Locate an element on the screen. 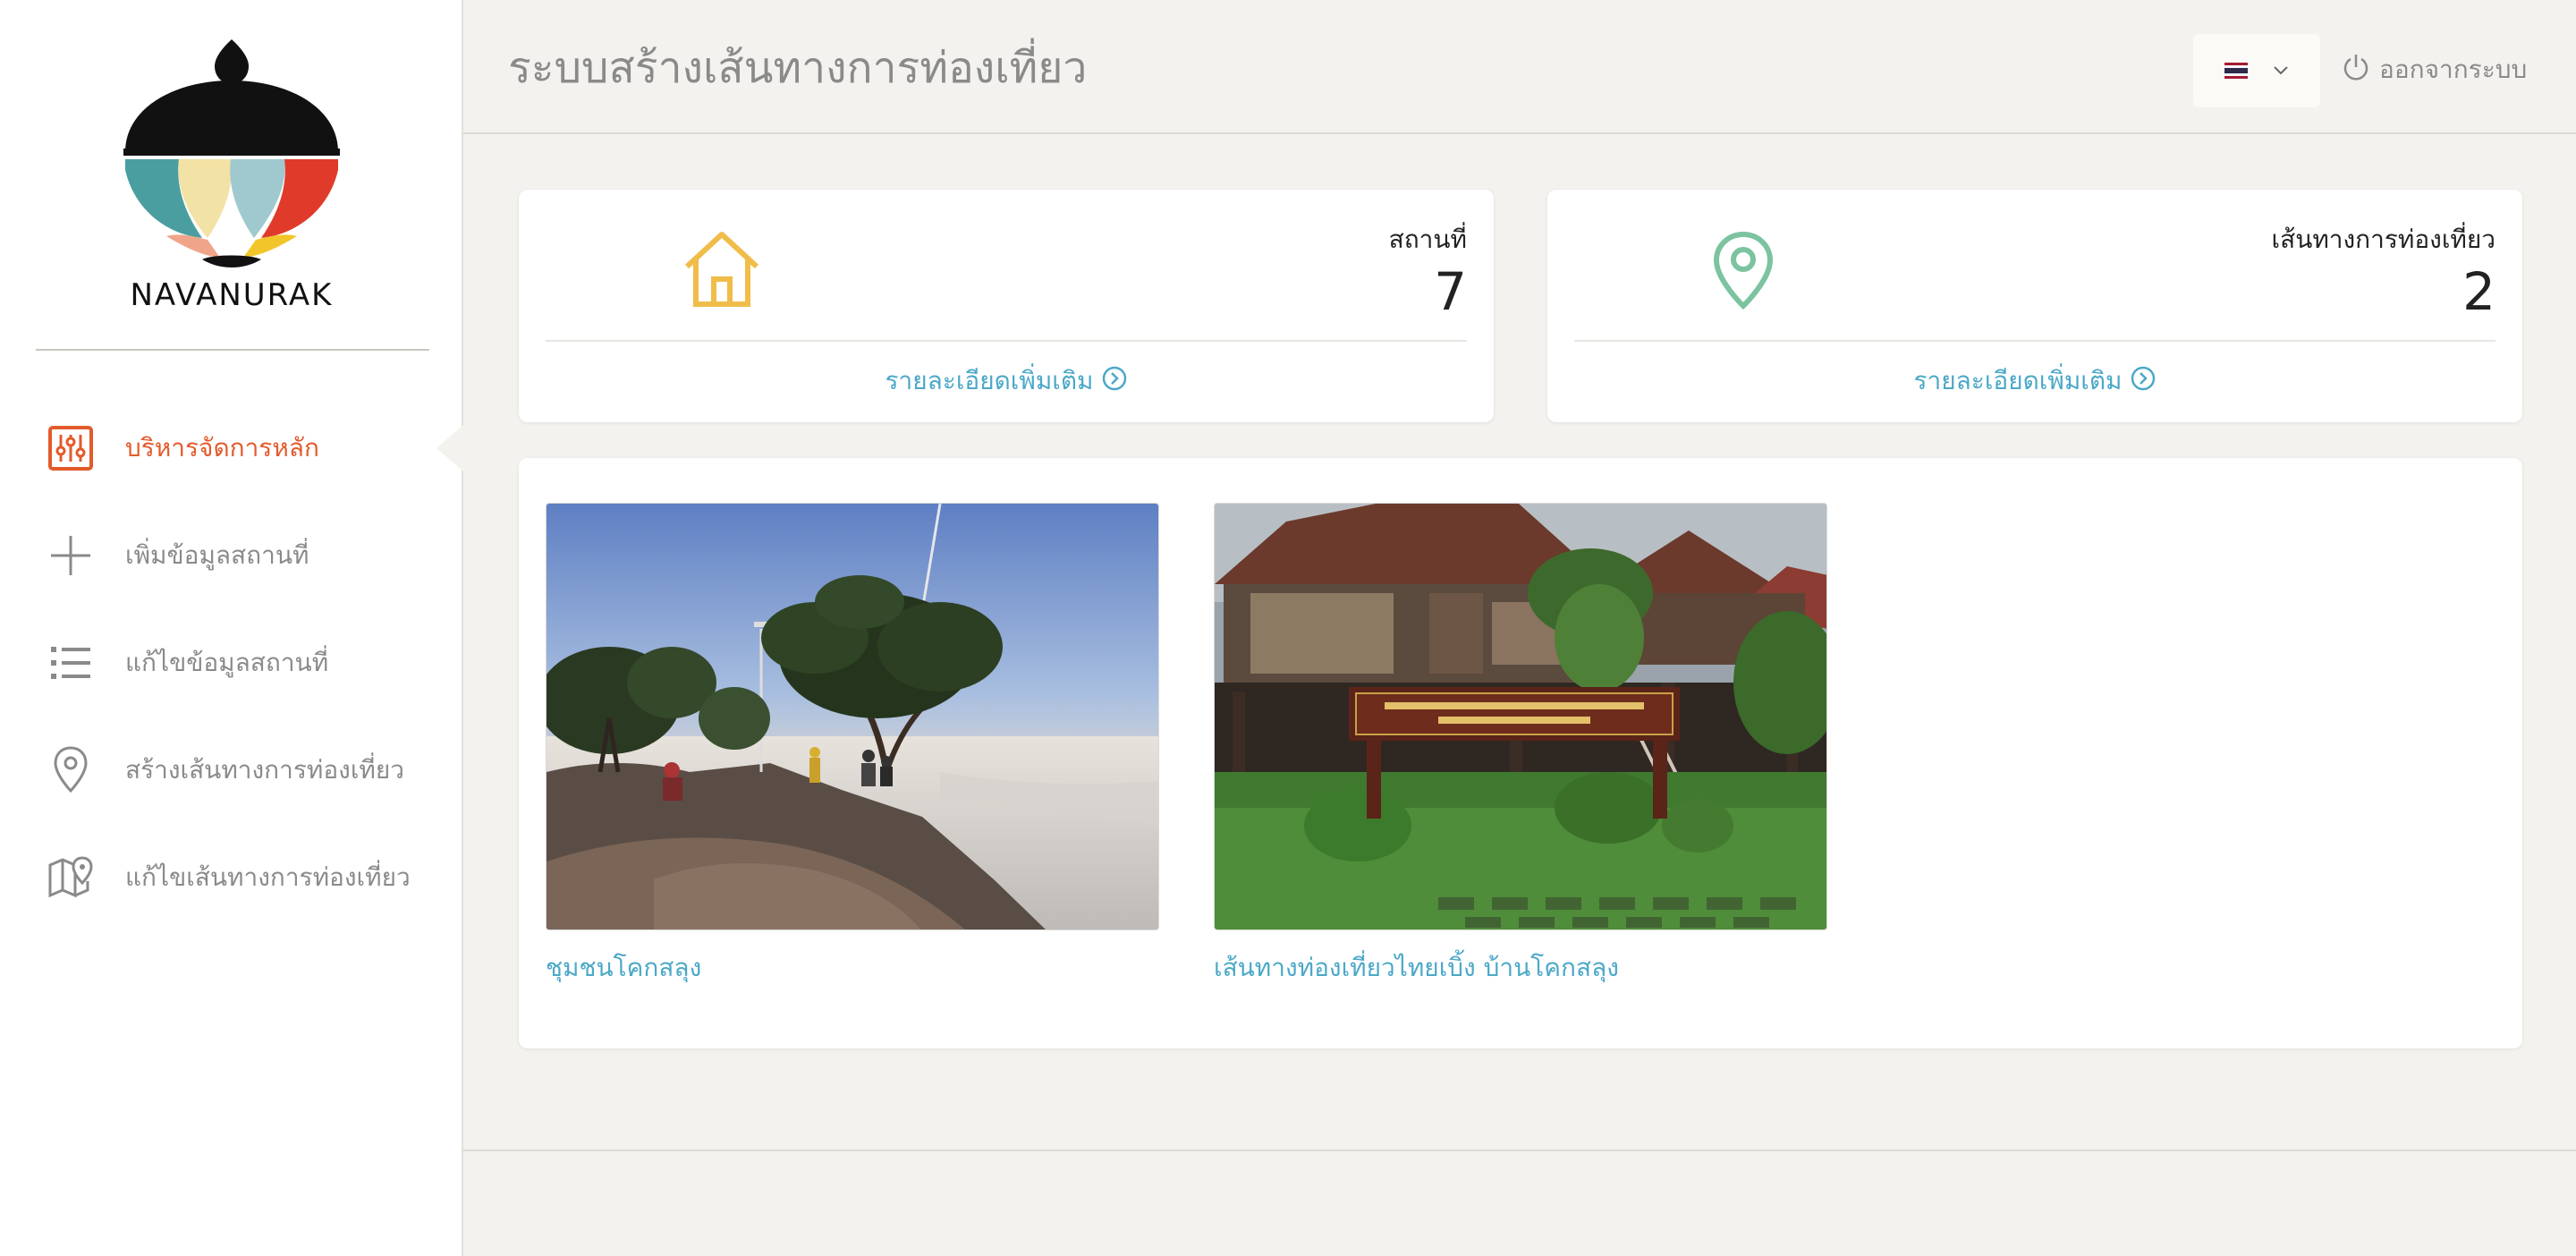 Image resolution: width=2576 pixels, height=1256 pixels. routes-more-details-link: รายละเอียดเพิ่มเติม is located at coordinates (2034, 381).